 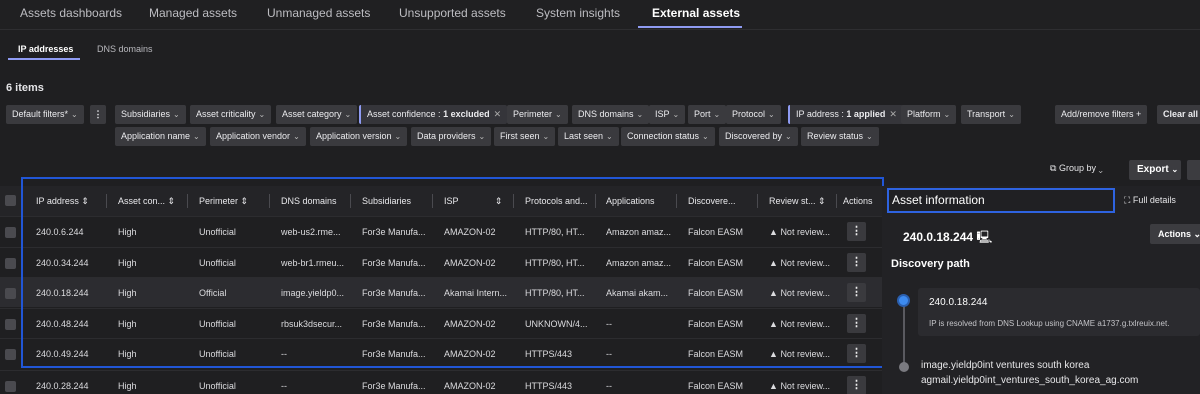 I want to click on filter-last-seen: Last seen ⌄, so click(x=588, y=136).